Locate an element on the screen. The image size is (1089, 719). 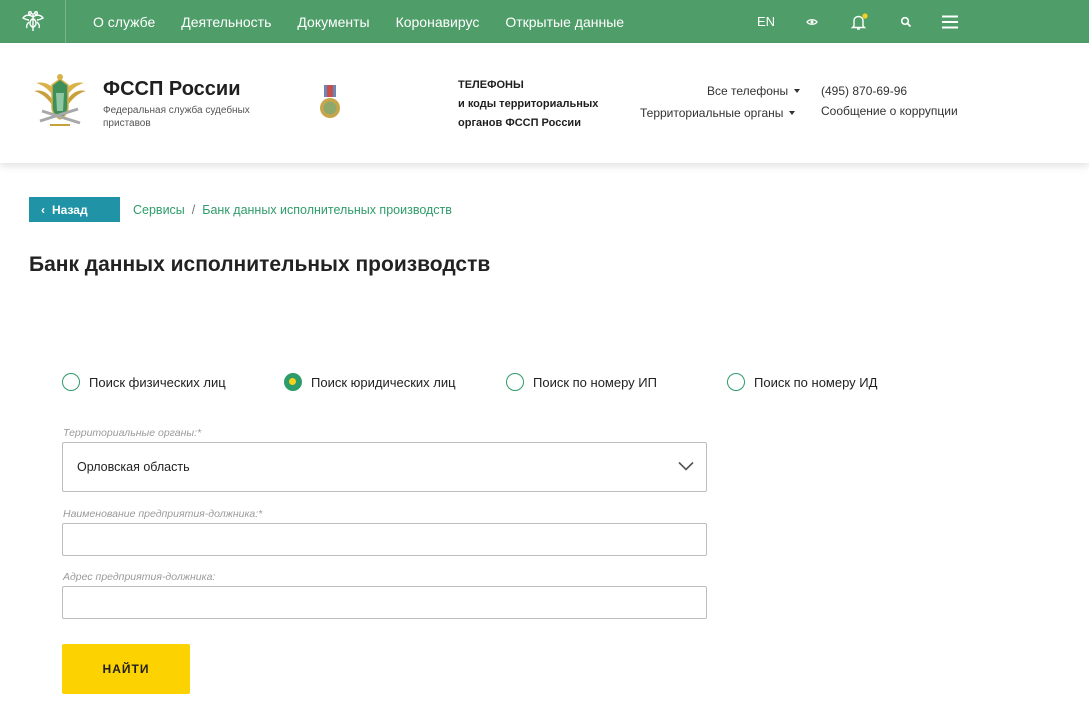
site-subtitle: Федеральная служба судебных приставов is located at coordinates (176, 117).